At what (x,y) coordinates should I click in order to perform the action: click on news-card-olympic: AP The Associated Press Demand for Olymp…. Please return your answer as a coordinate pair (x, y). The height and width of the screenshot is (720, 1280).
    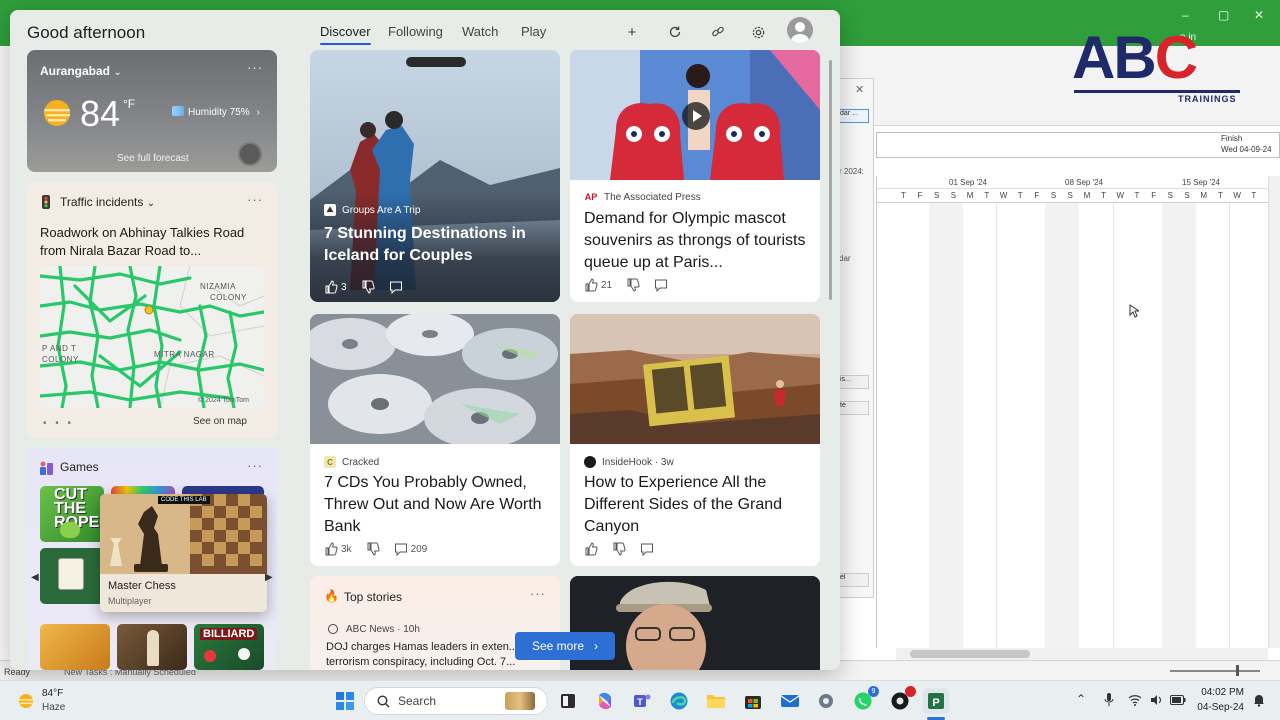
    Looking at the image, I should click on (695, 176).